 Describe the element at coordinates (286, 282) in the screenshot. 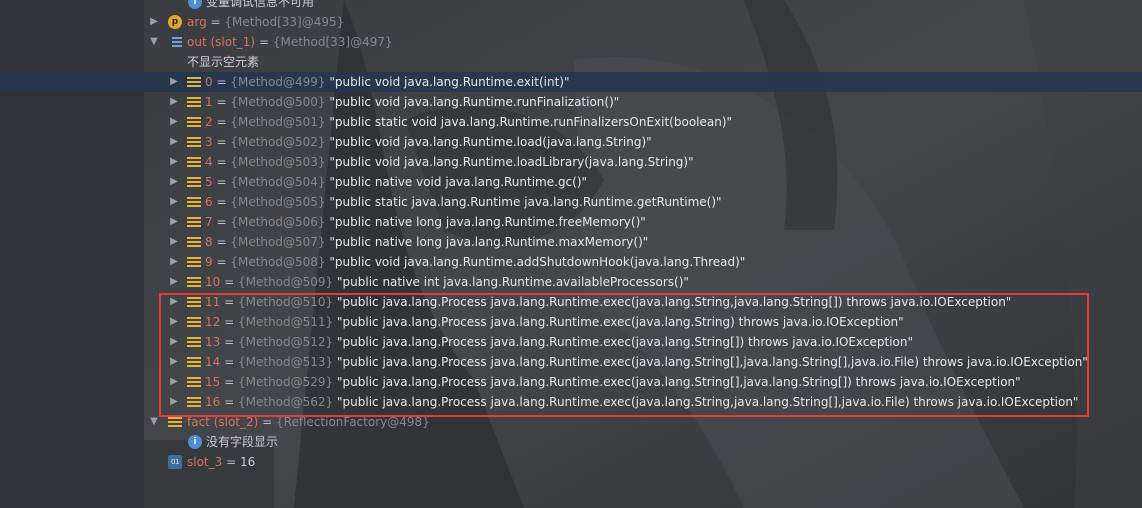

I see `method-ref: {Method@509}` at that location.